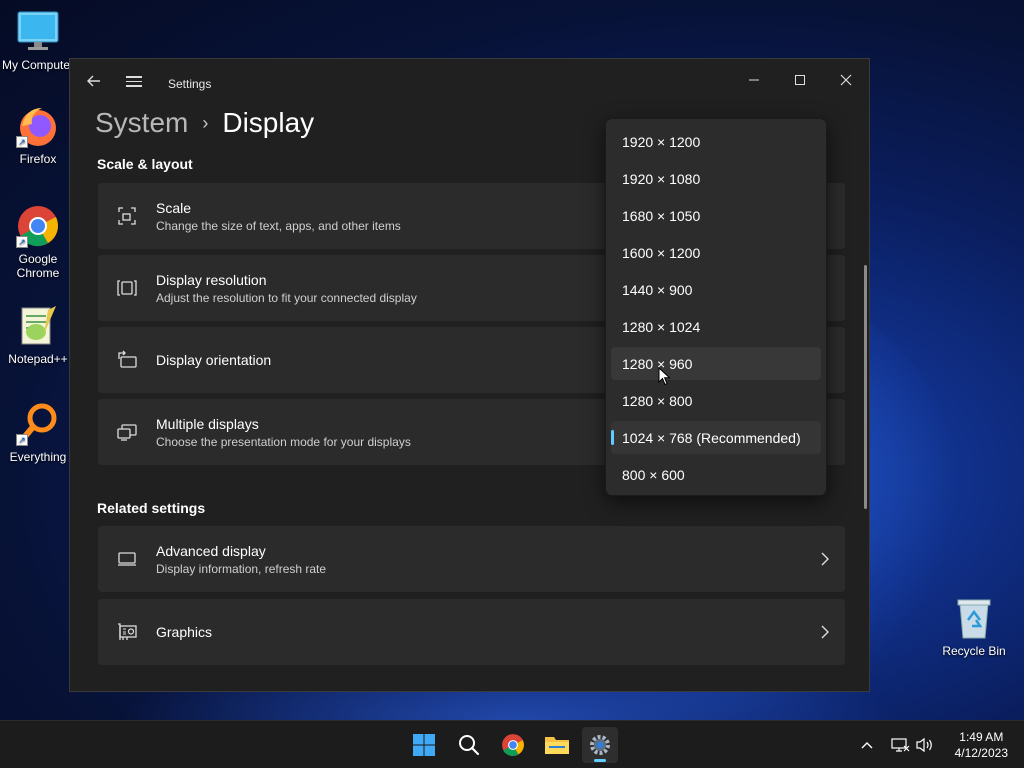 This screenshot has width=1024, height=768. I want to click on recycle-bin-icon, so click(974, 618).